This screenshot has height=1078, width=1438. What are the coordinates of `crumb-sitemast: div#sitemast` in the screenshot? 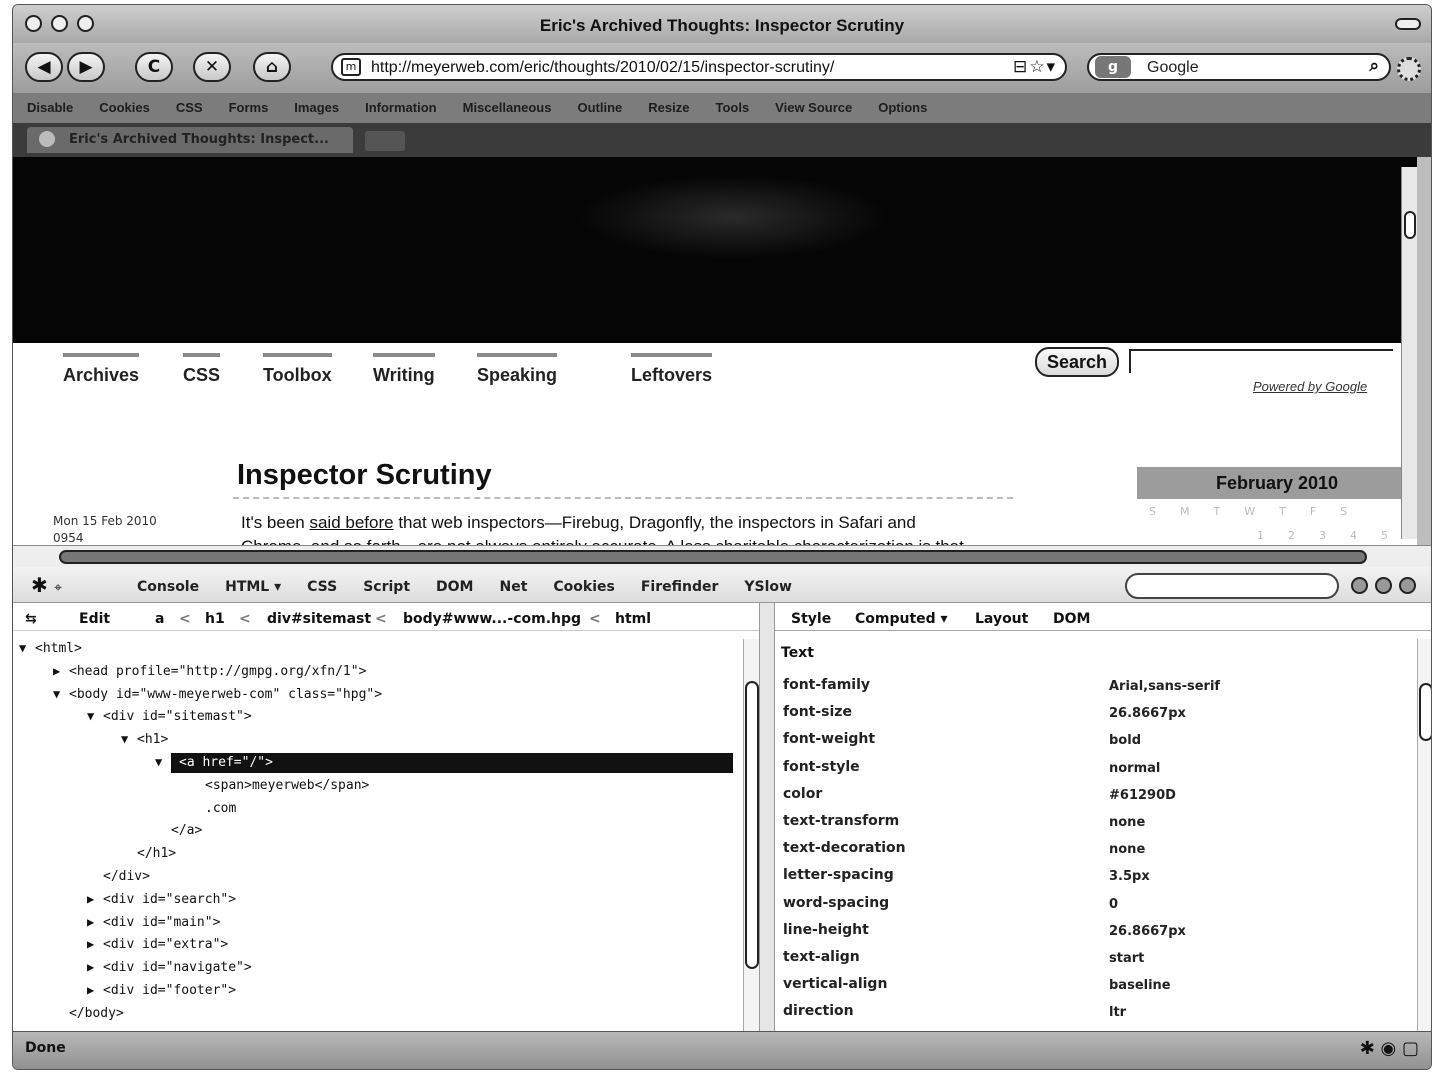 It's located at (319, 619).